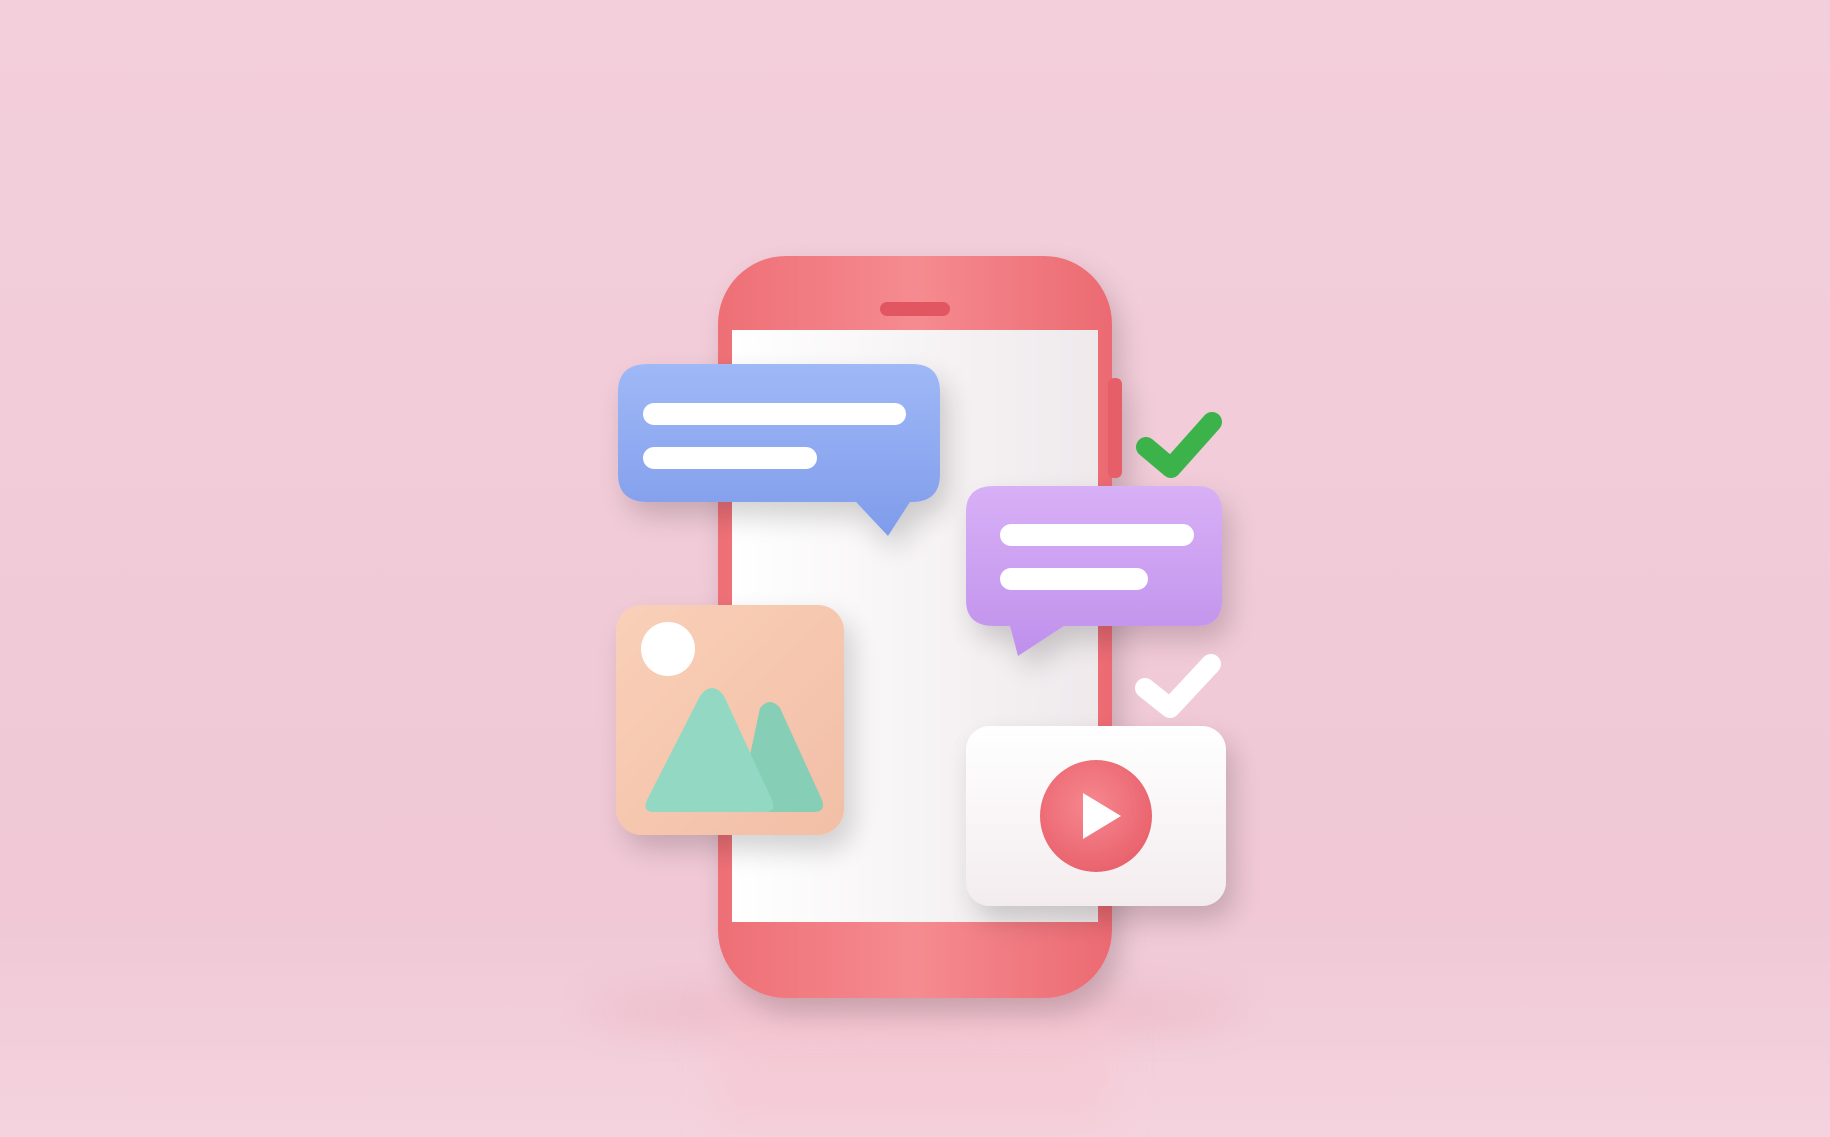  I want to click on image-icon, so click(730, 720).